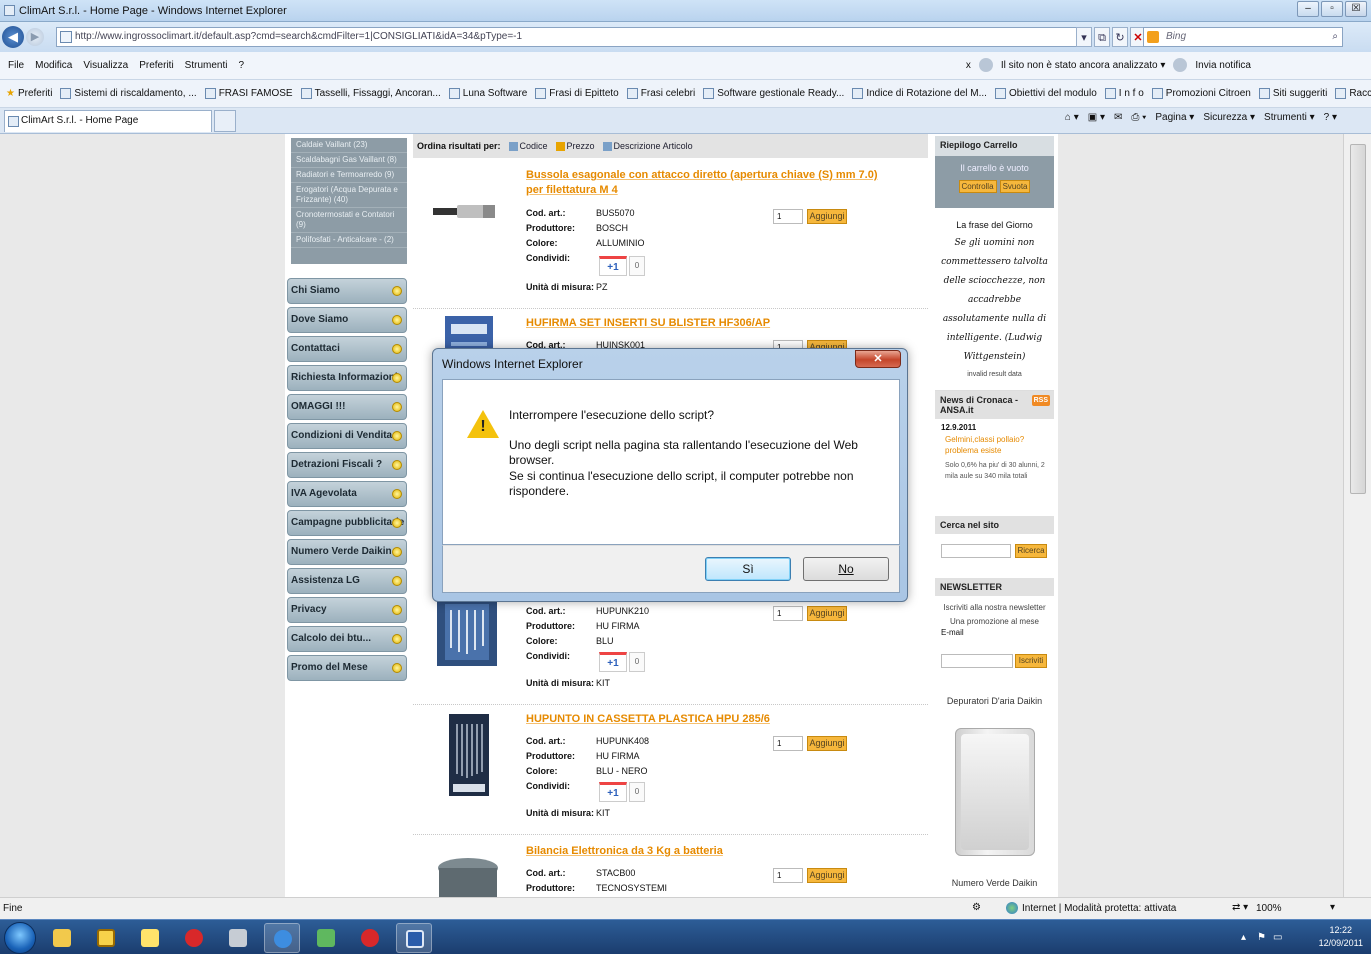 This screenshot has width=1371, height=954. What do you see at coordinates (1031, 661) in the screenshot?
I see `newsletter-button: Iscriviti` at bounding box center [1031, 661].